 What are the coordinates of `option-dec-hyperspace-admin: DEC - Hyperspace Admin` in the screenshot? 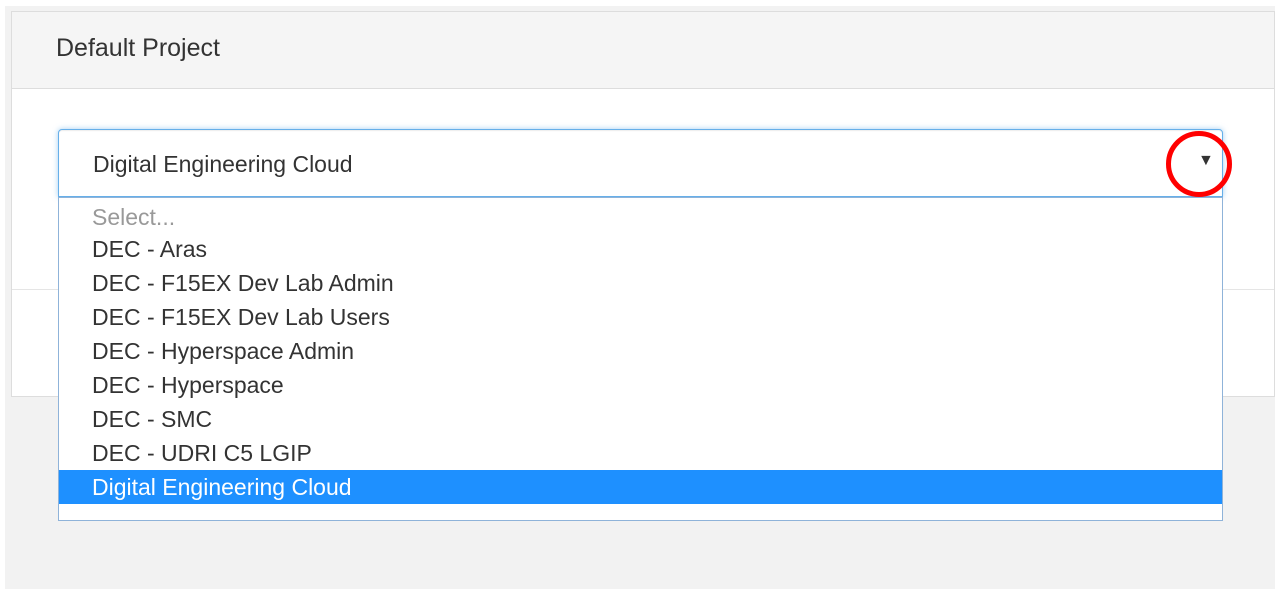 It's located at (640, 351).